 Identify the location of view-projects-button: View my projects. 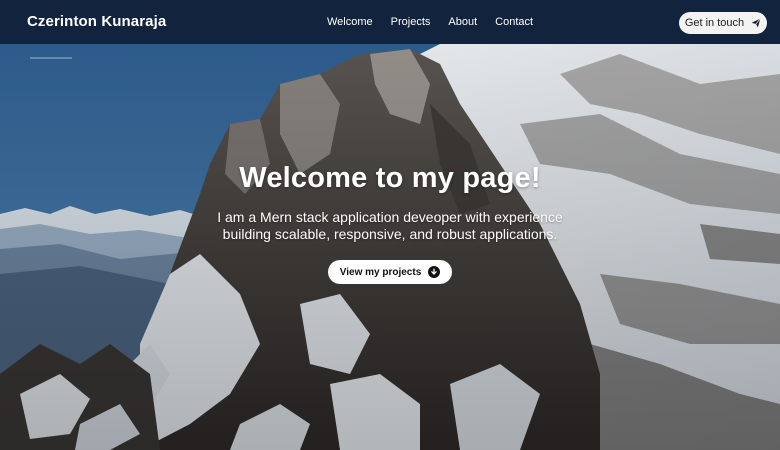
(390, 272).